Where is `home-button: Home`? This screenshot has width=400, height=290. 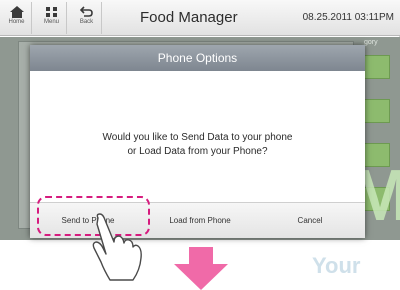 home-button: Home is located at coordinates (17, 18).